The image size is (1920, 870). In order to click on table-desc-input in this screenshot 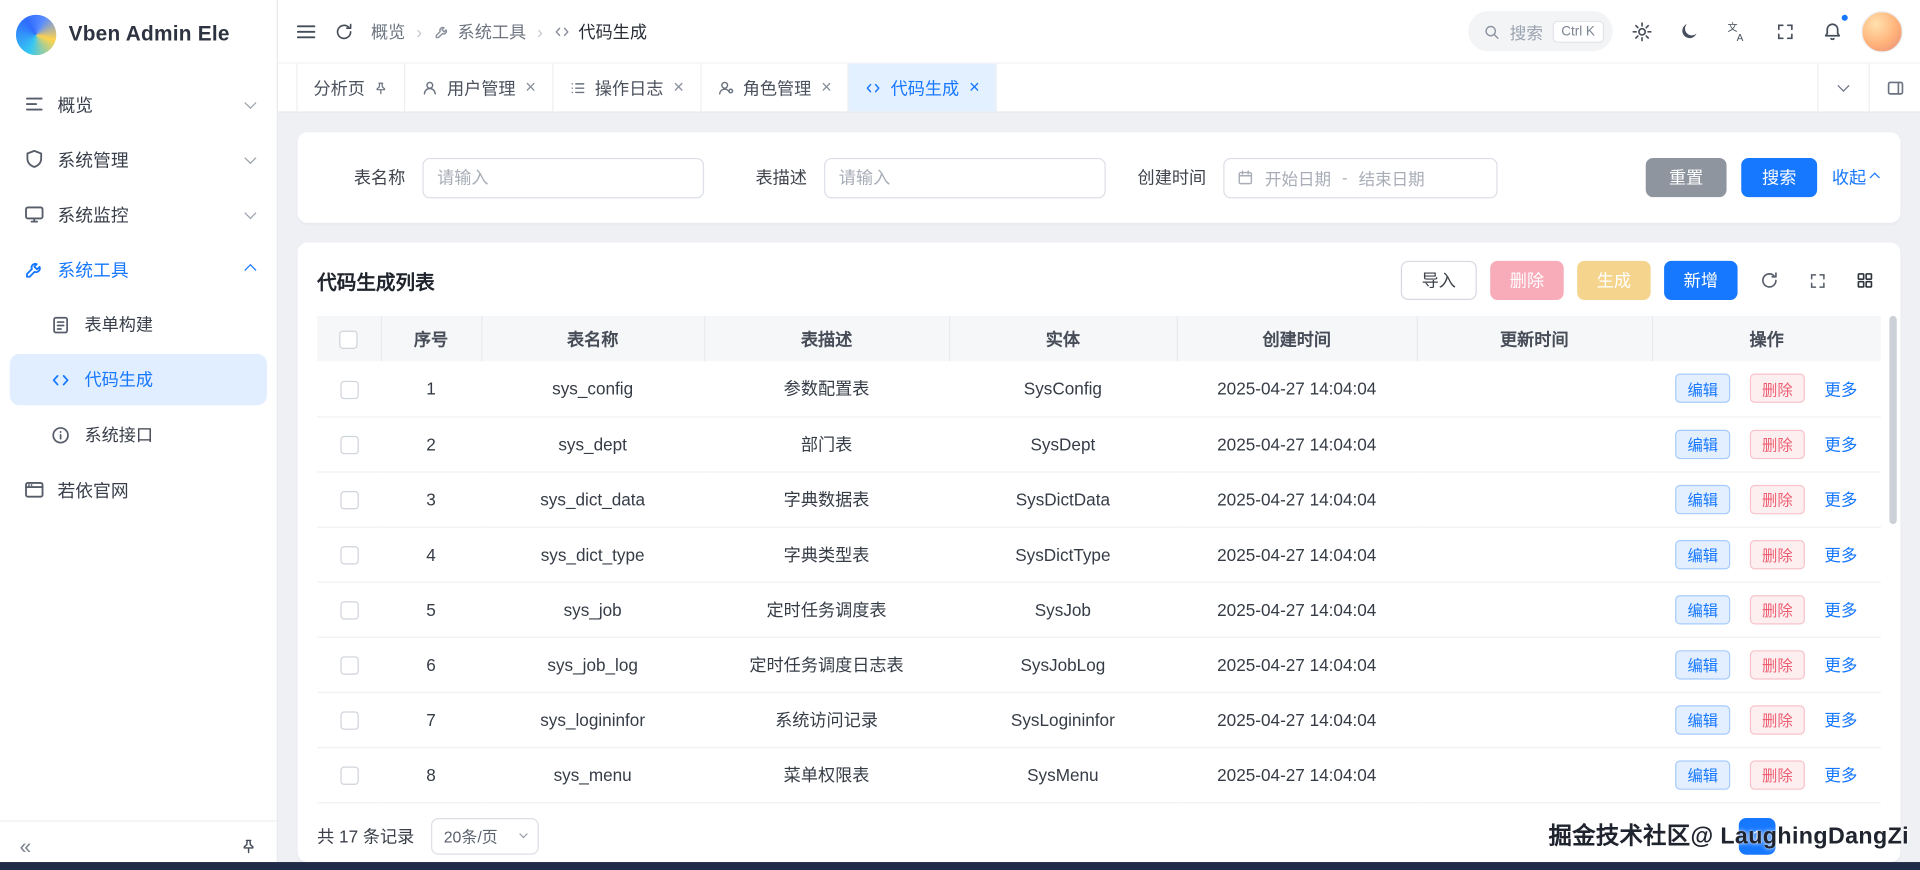, I will do `click(965, 177)`.